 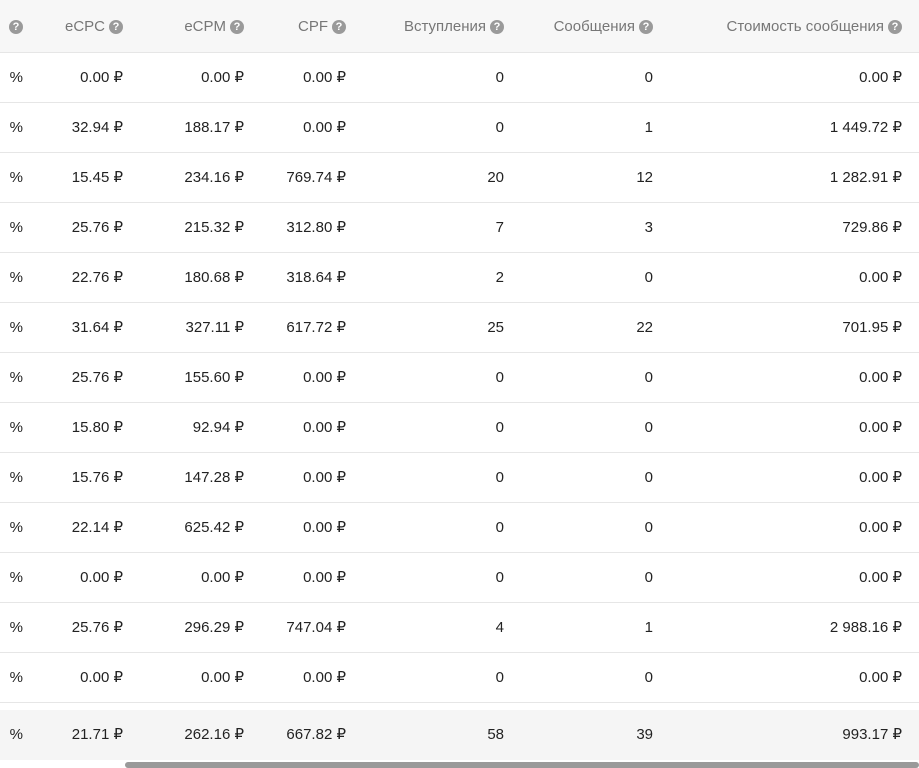 I want to click on ecpc-cell: 32.94 ₽, so click(x=97, y=127).